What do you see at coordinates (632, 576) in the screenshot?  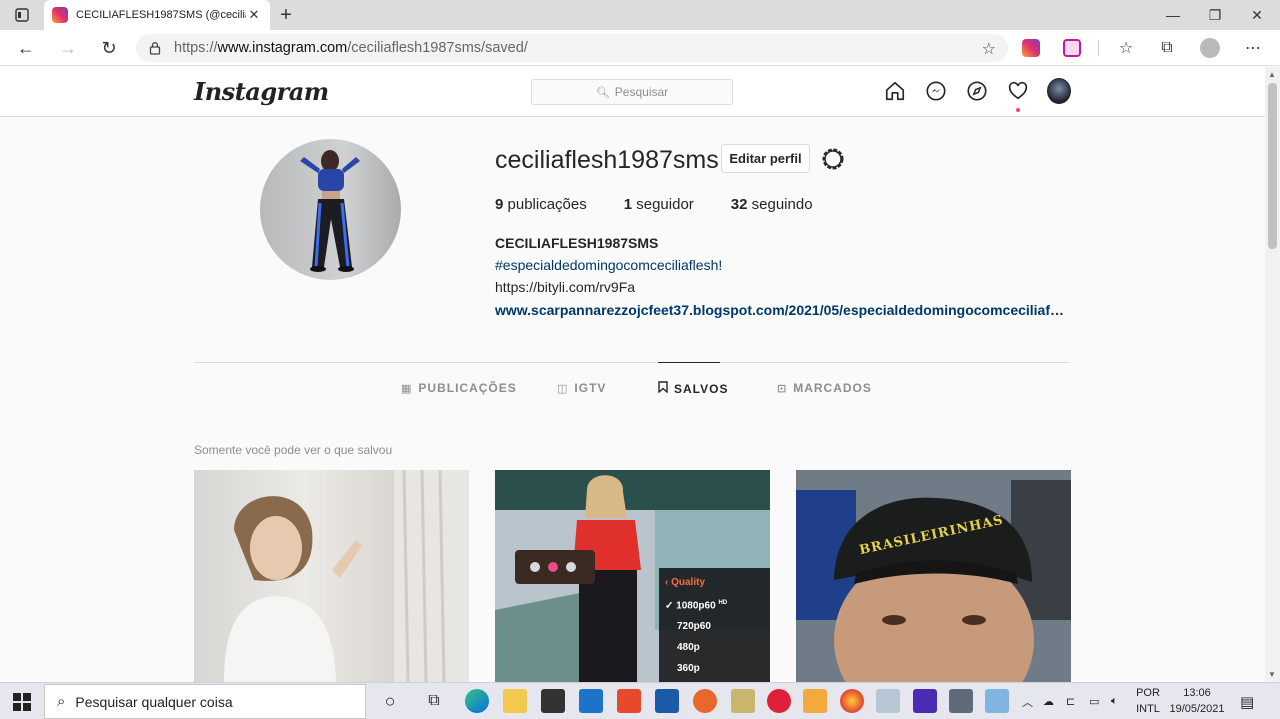 I see `saved-post: ‹ Quality ✓ 1080p60 HD 720p60 480p 360p` at bounding box center [632, 576].